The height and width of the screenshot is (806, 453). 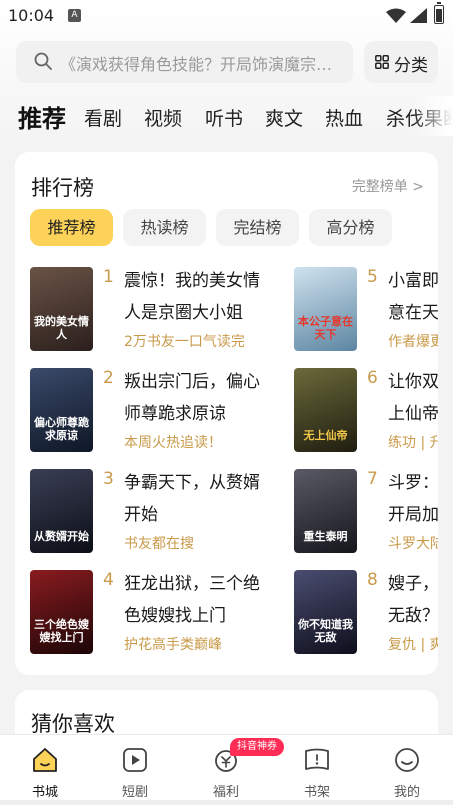 I want to click on book-title: 狂龙出狱，三个绝色嫂嫂找上门, so click(x=192, y=600).